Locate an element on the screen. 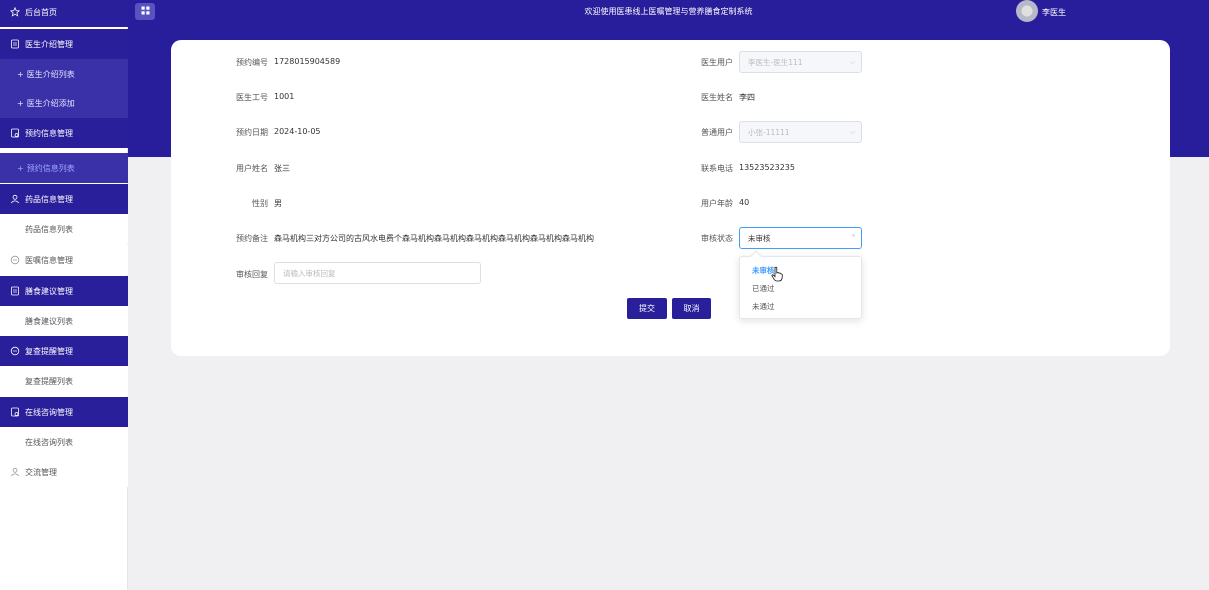 The height and width of the screenshot is (590, 1209). review-status-dropdown: 未审核 已通过 未通过 is located at coordinates (800, 284).